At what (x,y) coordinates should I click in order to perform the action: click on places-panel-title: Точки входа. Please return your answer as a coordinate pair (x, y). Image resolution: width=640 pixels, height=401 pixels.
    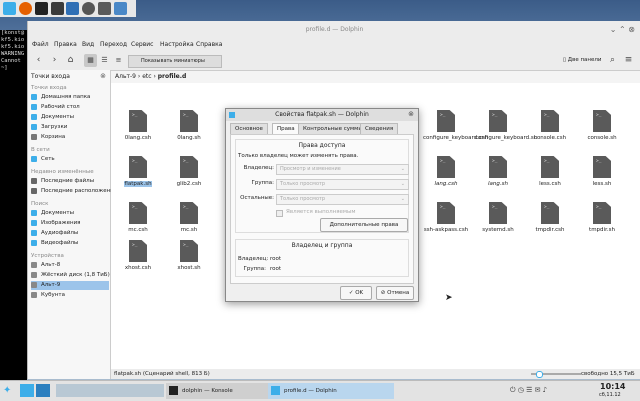
    Looking at the image, I should click on (50, 76).